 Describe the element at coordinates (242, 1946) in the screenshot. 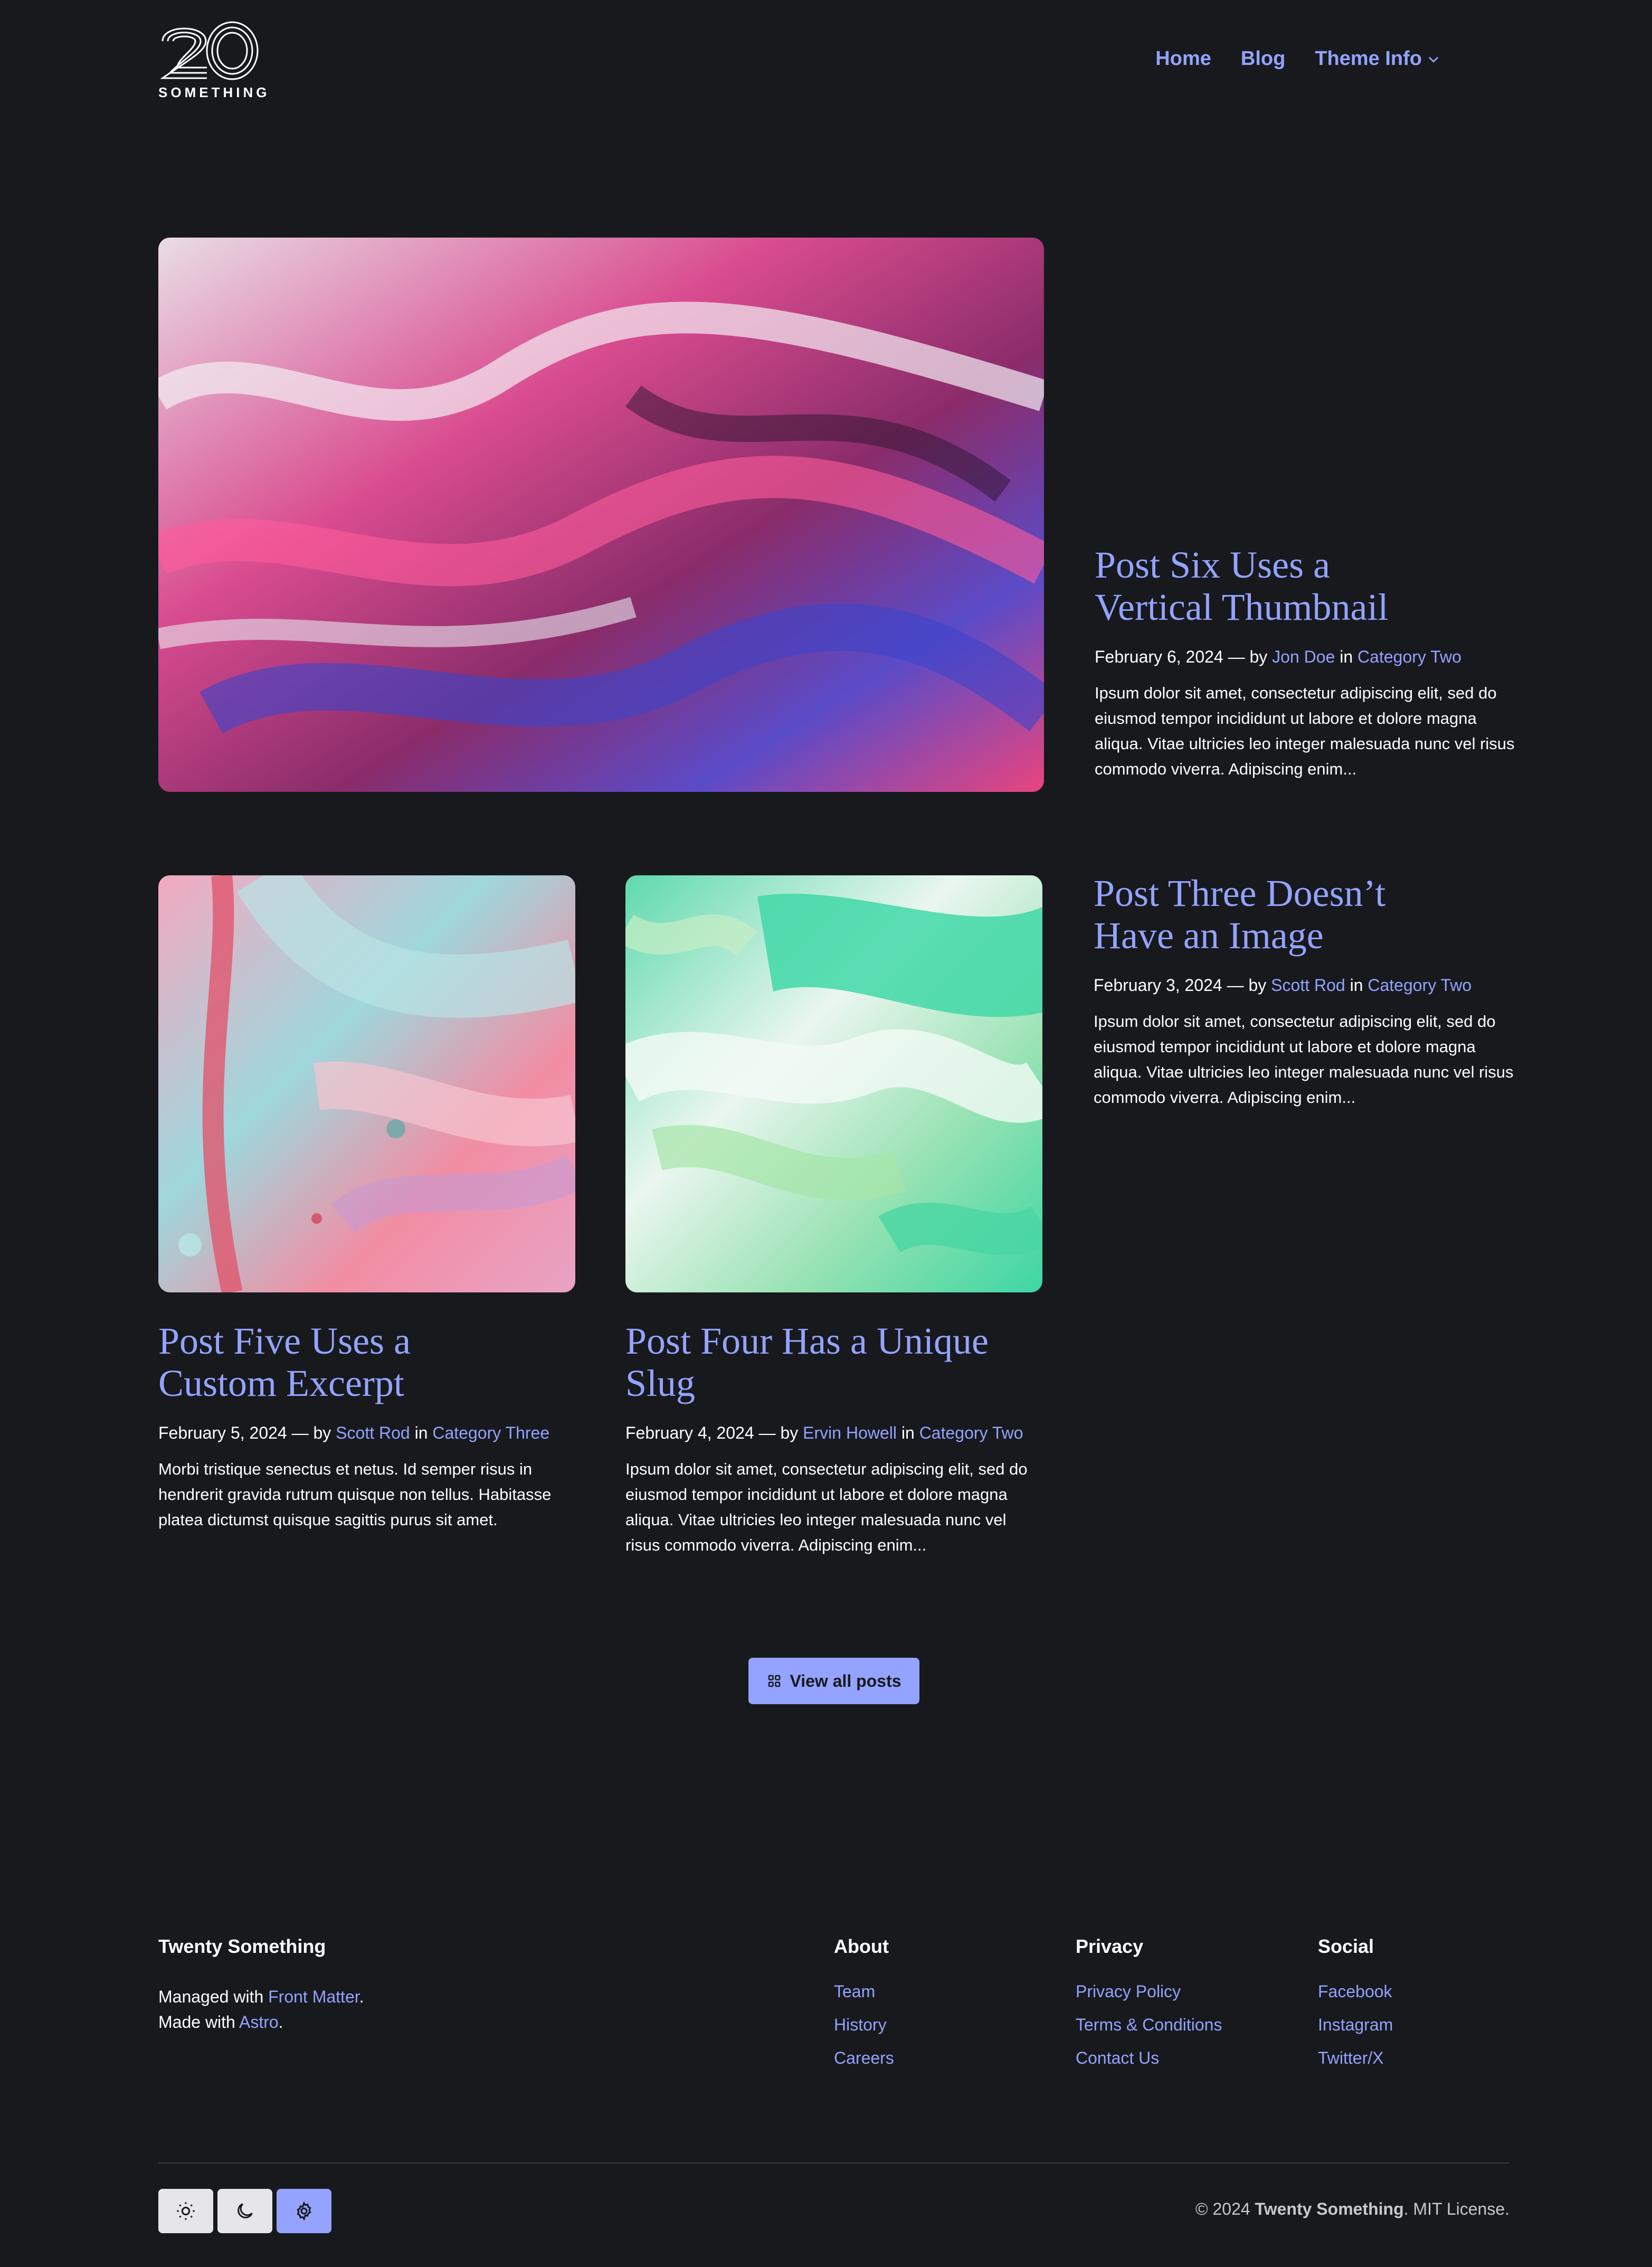

I see `footer-brand-title: Twenty Something` at that location.